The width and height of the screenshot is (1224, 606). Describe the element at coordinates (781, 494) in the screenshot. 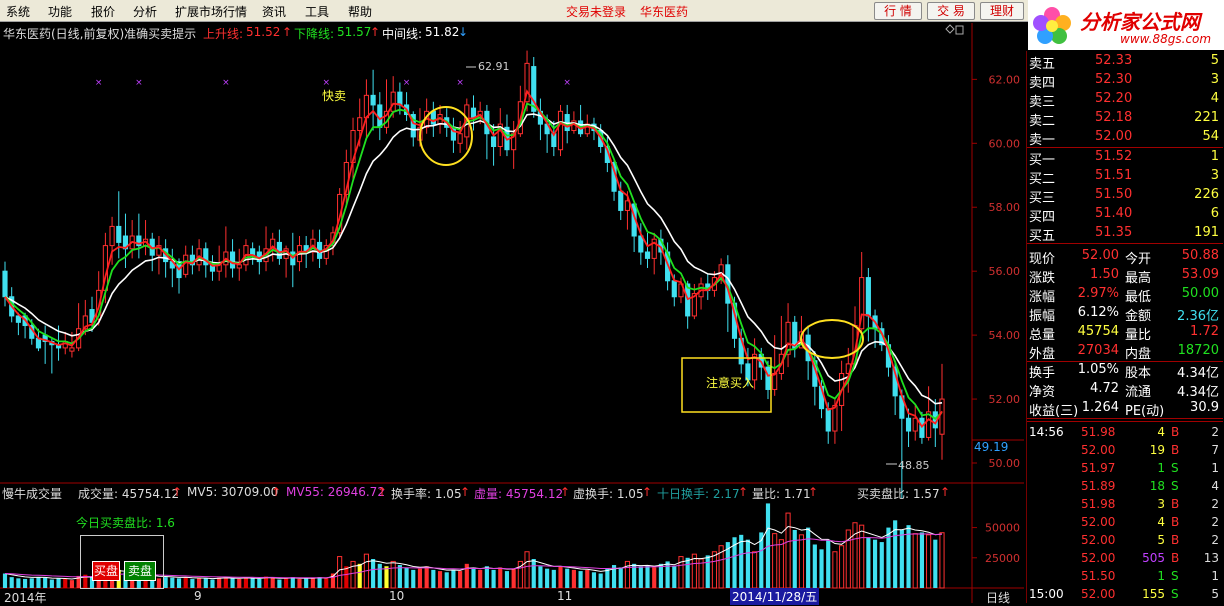

I see `volume-ratio-value: 量比: 1.71` at that location.